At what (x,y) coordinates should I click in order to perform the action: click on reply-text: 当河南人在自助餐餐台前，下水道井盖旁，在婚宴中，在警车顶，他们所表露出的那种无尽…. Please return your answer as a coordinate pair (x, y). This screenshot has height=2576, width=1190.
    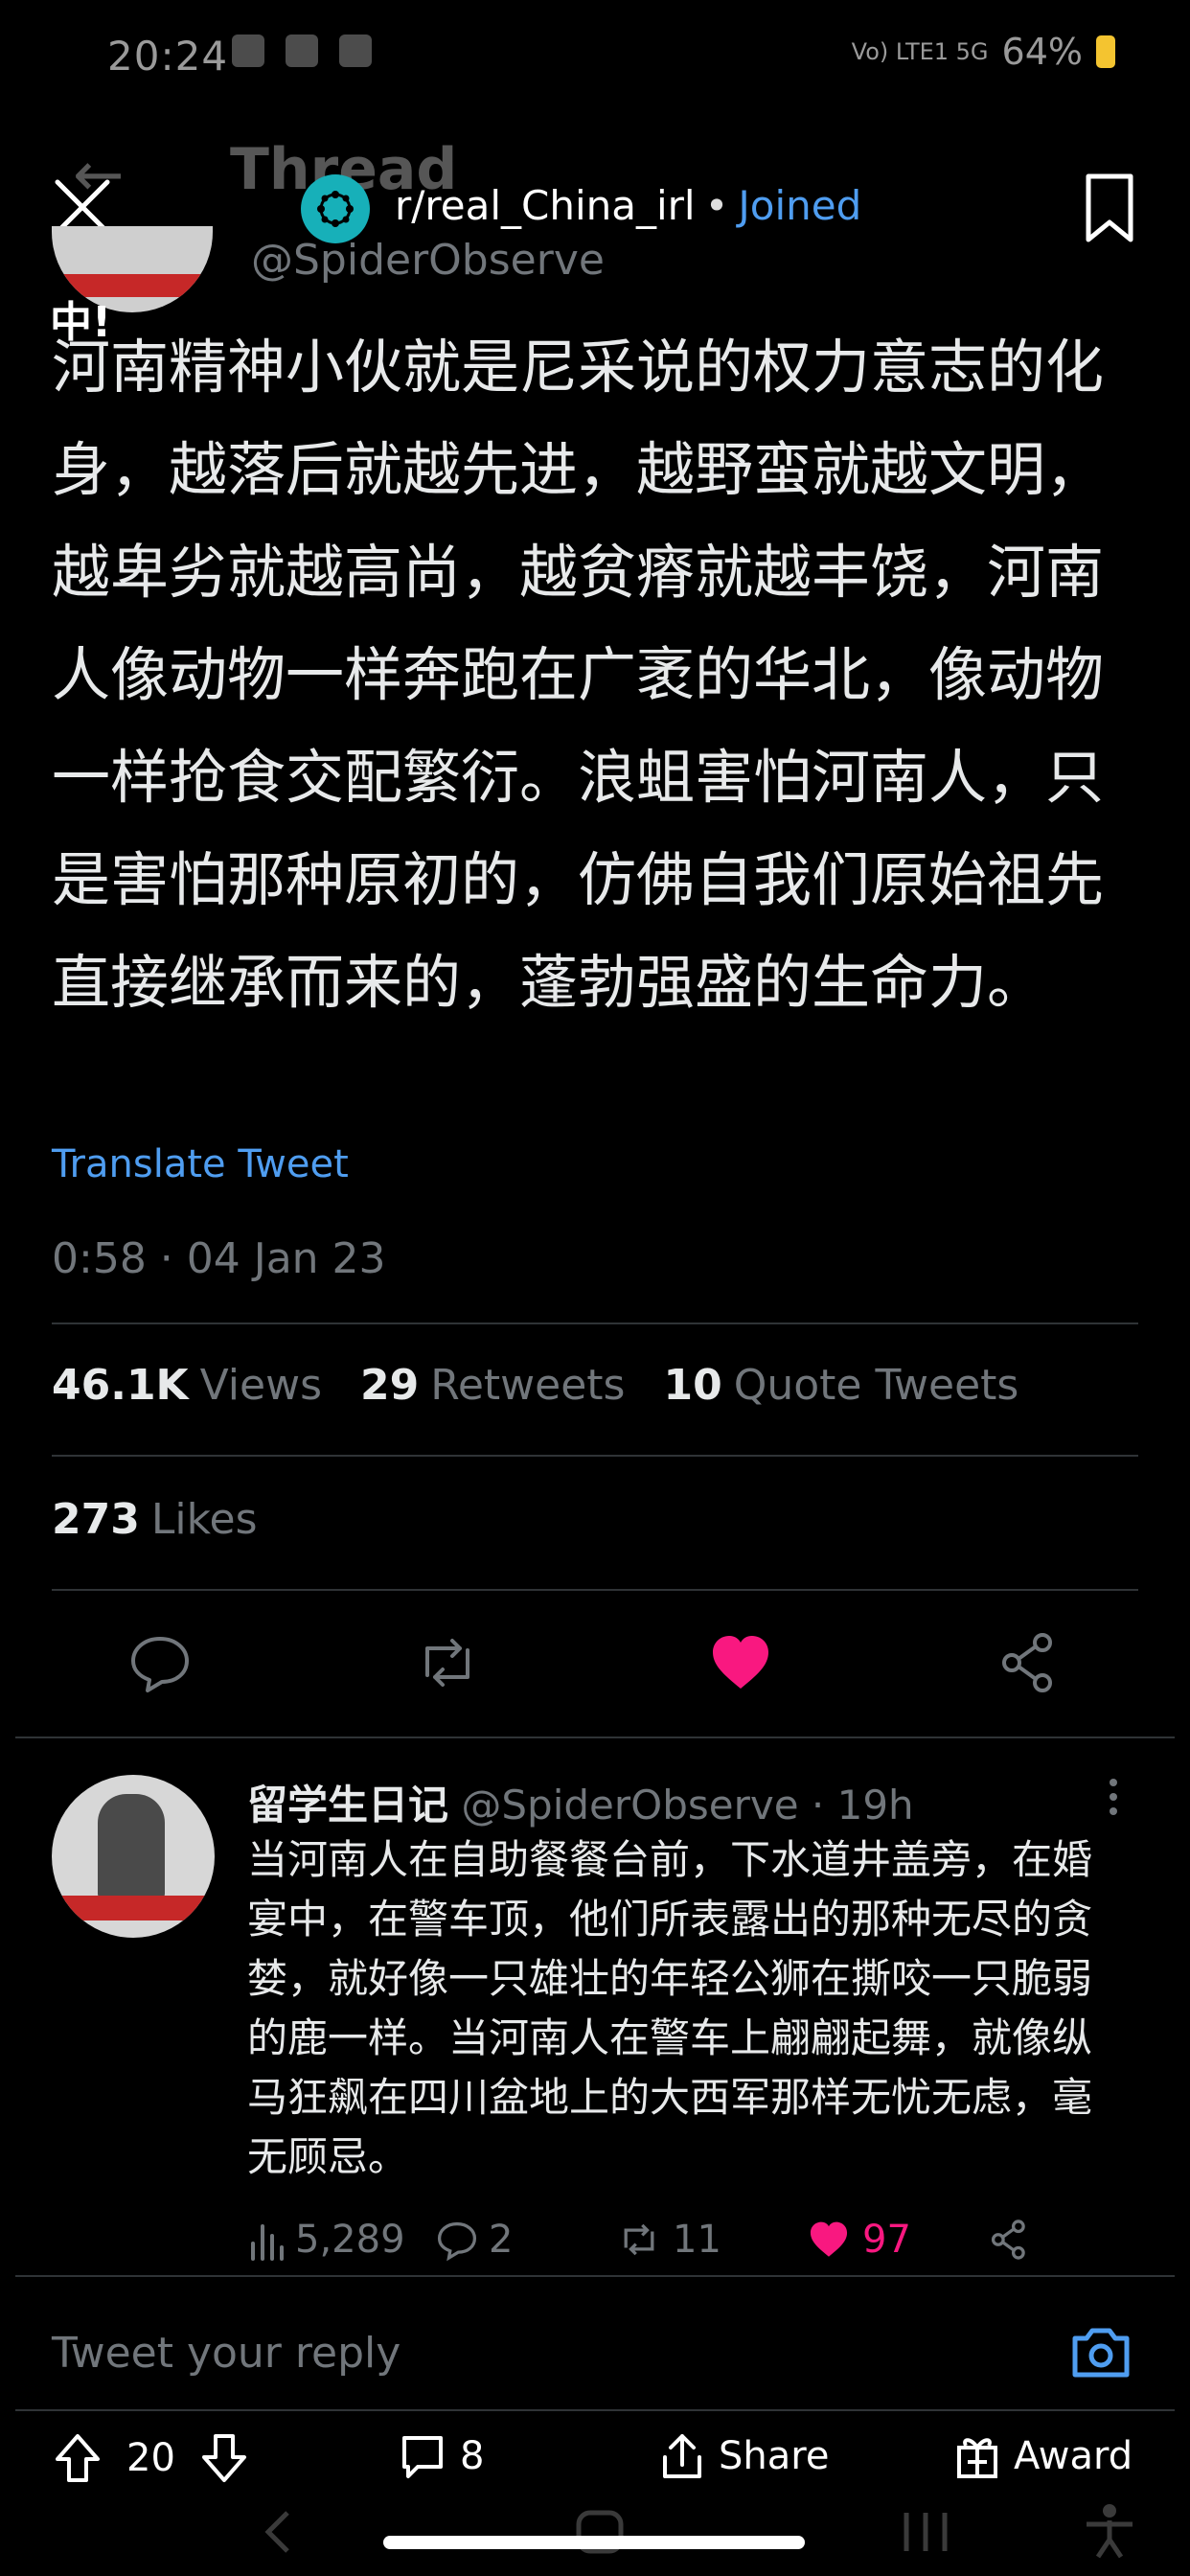
    Looking at the image, I should click on (670, 2008).